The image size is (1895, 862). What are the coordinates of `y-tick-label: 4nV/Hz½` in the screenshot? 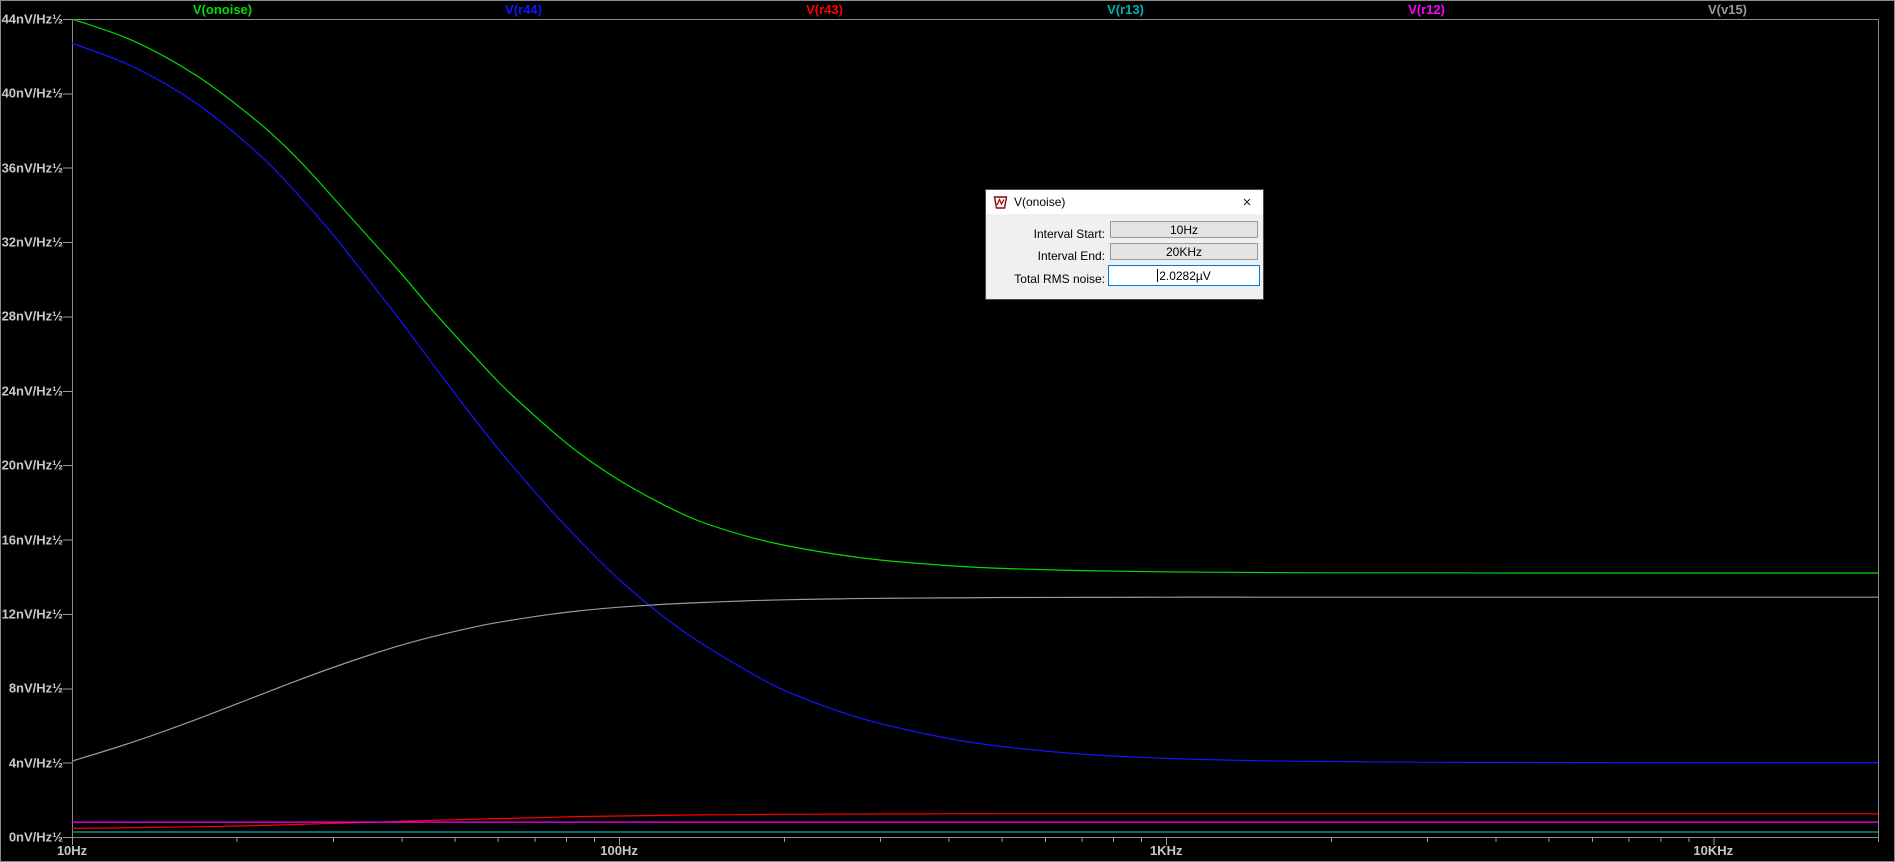 It's located at (35, 763).